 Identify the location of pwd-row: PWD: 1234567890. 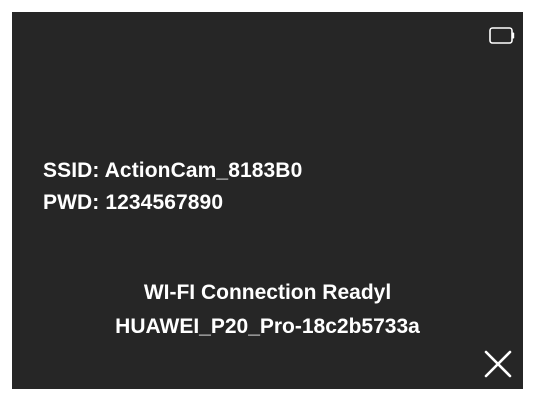
(172, 203).